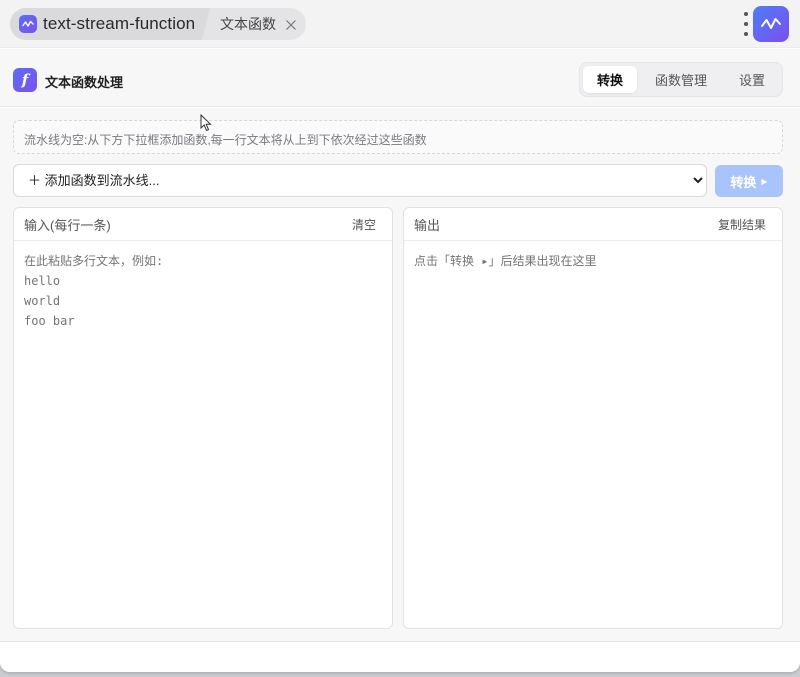 This screenshot has height=677, width=800. I want to click on more-menu-icon, so click(746, 24).